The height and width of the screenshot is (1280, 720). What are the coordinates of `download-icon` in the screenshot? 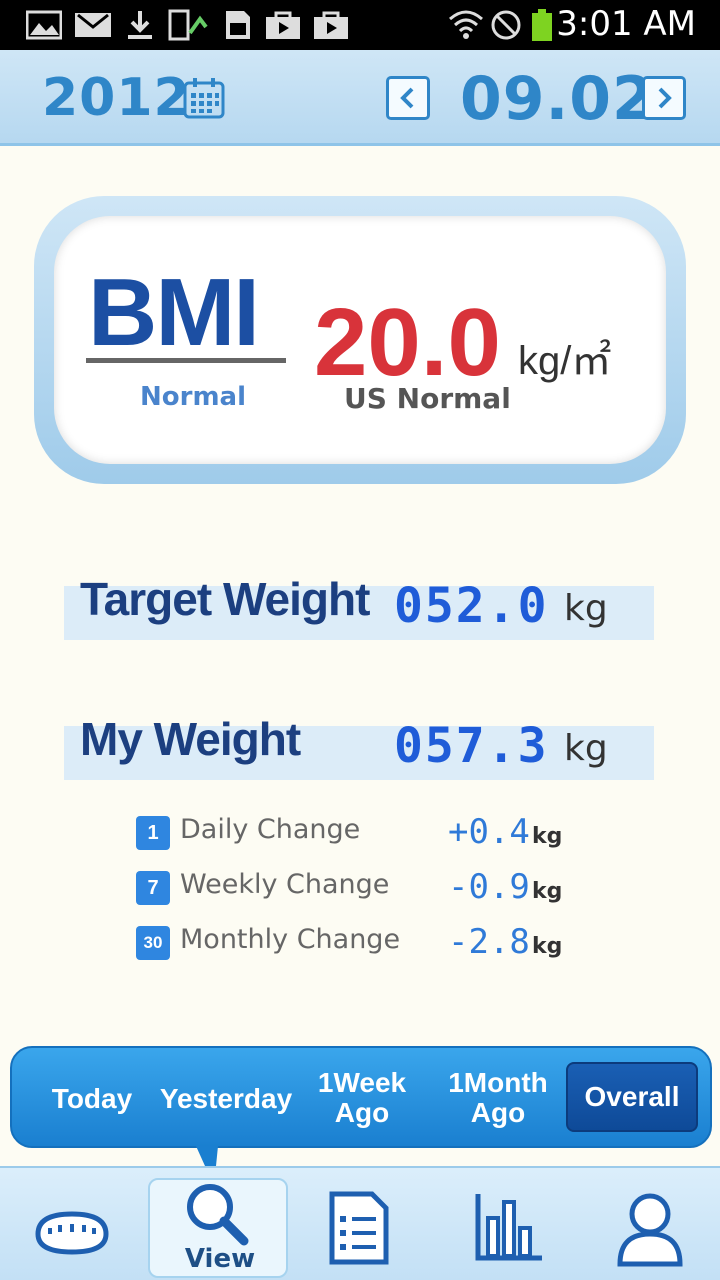 It's located at (140, 25).